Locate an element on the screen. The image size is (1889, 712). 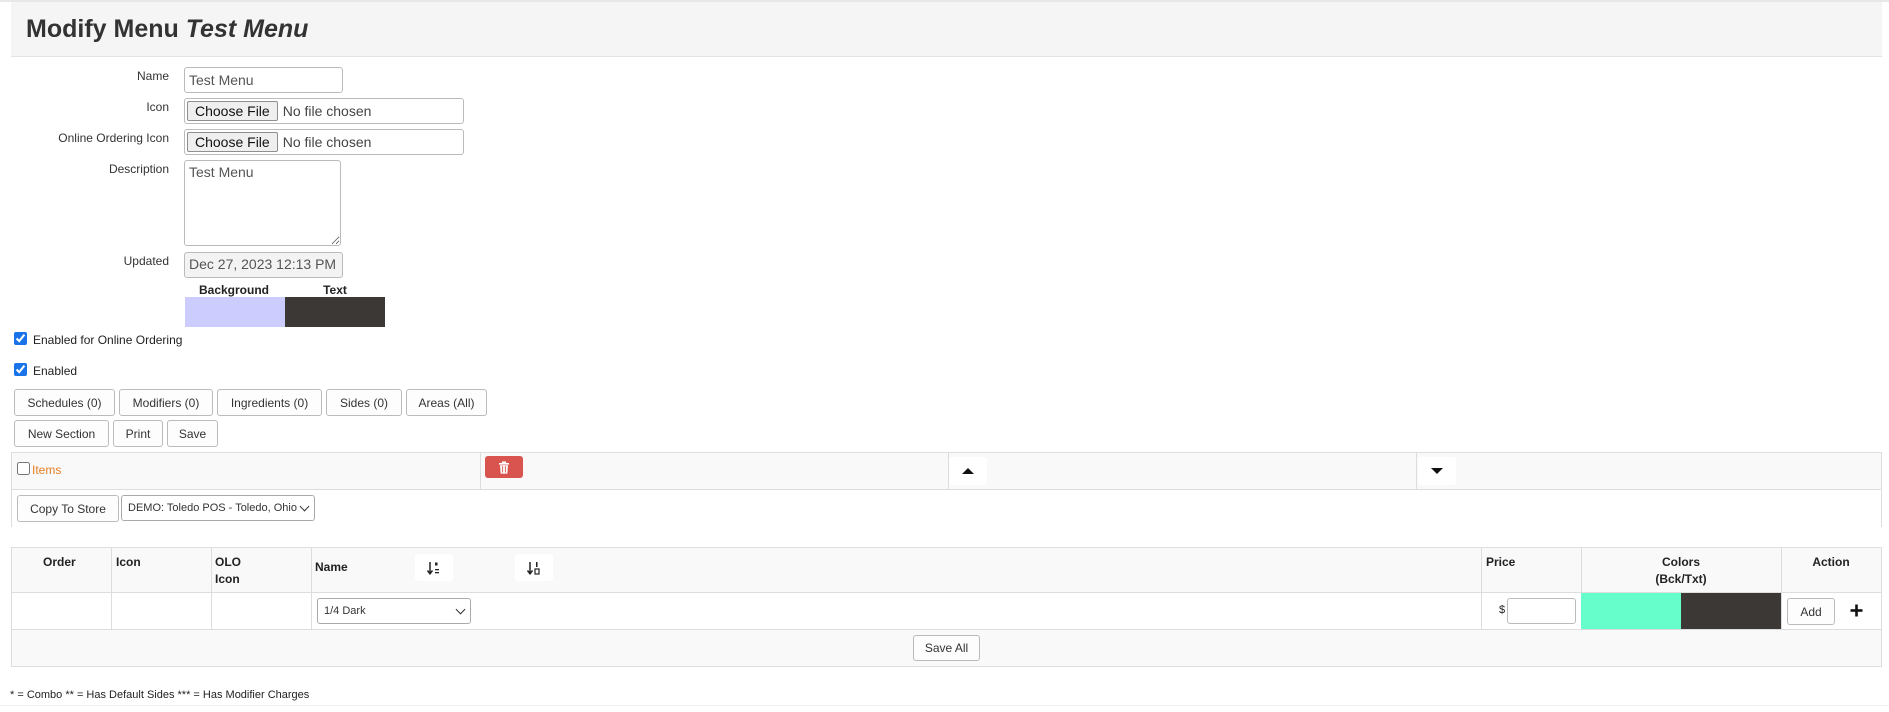
section-move-down-button is located at coordinates (1437, 471).